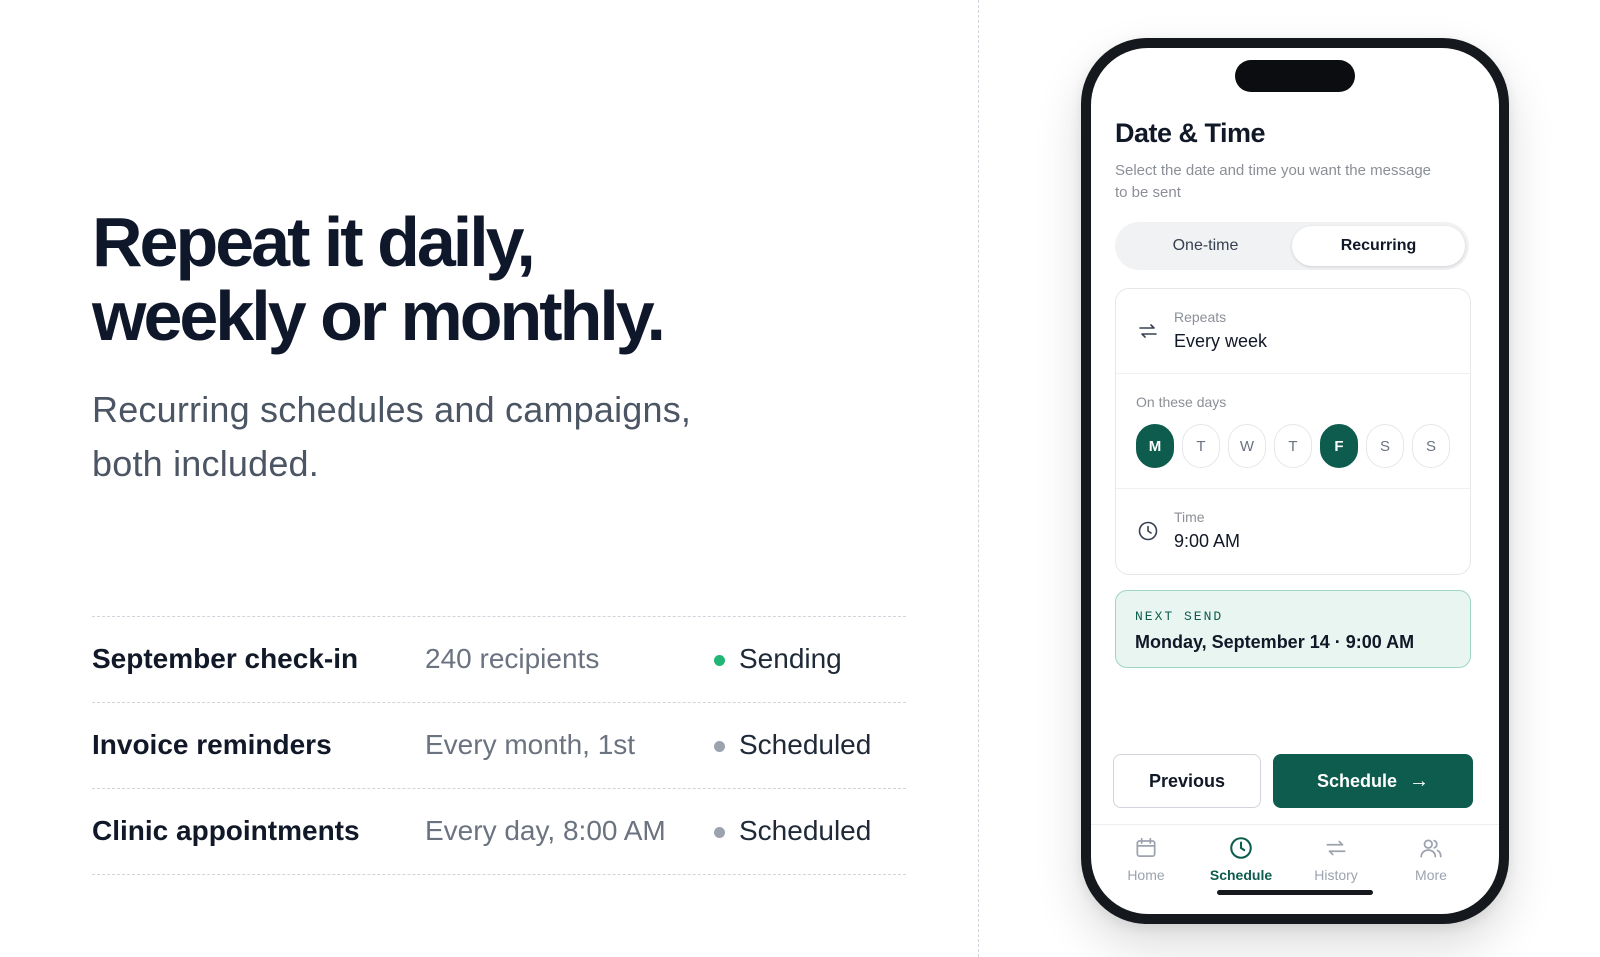  What do you see at coordinates (1189, 517) in the screenshot?
I see `time-label: Time` at bounding box center [1189, 517].